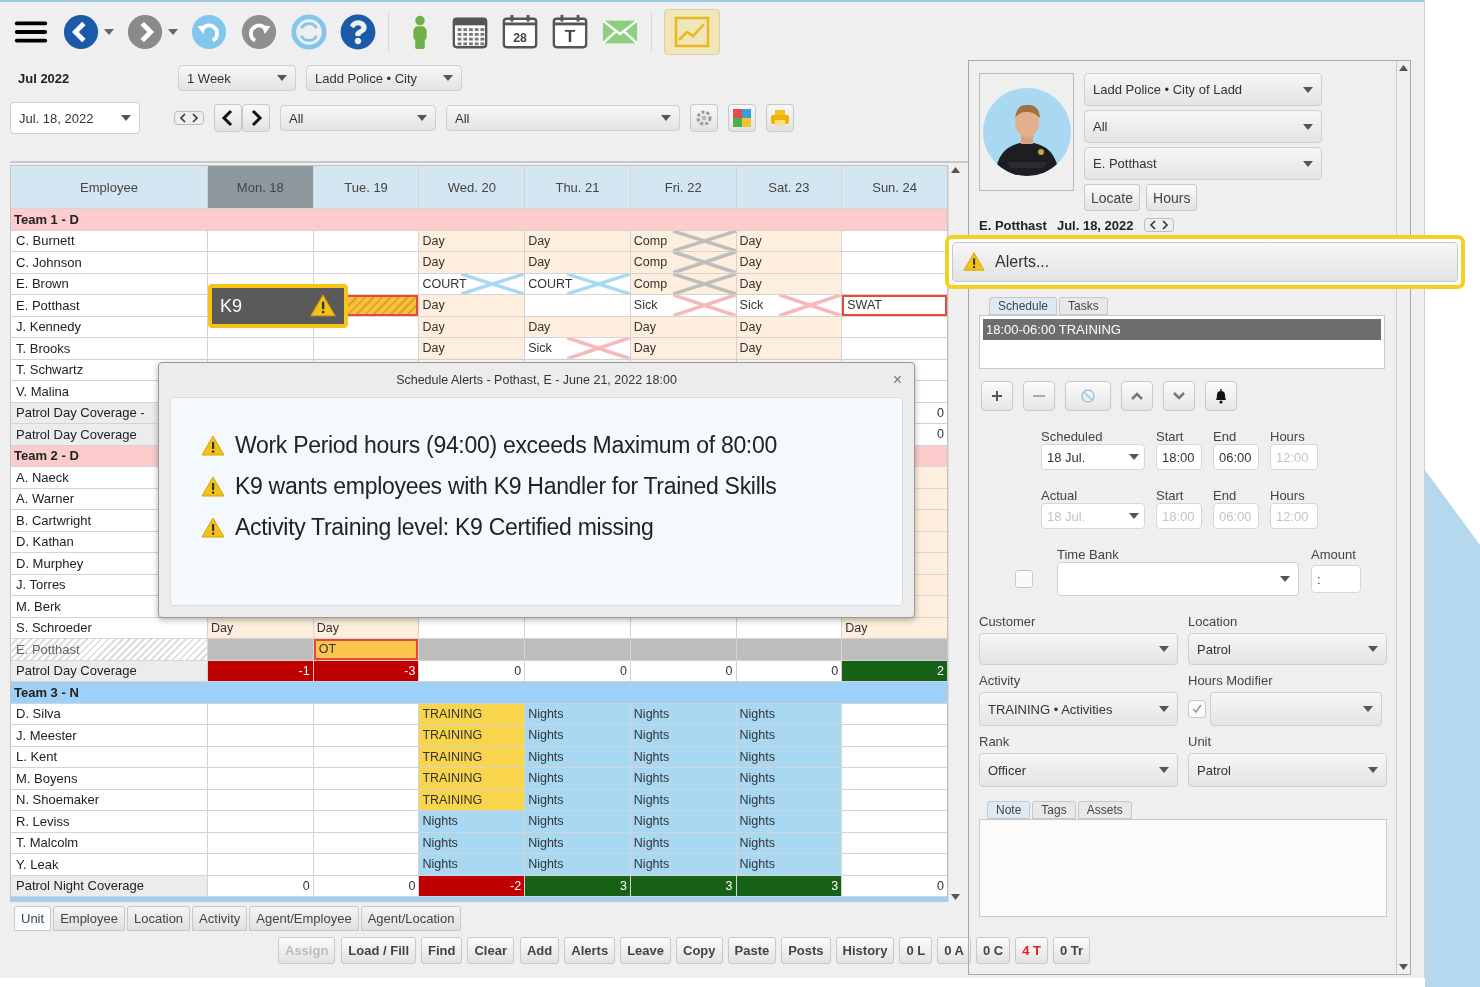  I want to click on column-header: Sat. 23, so click(789, 187).